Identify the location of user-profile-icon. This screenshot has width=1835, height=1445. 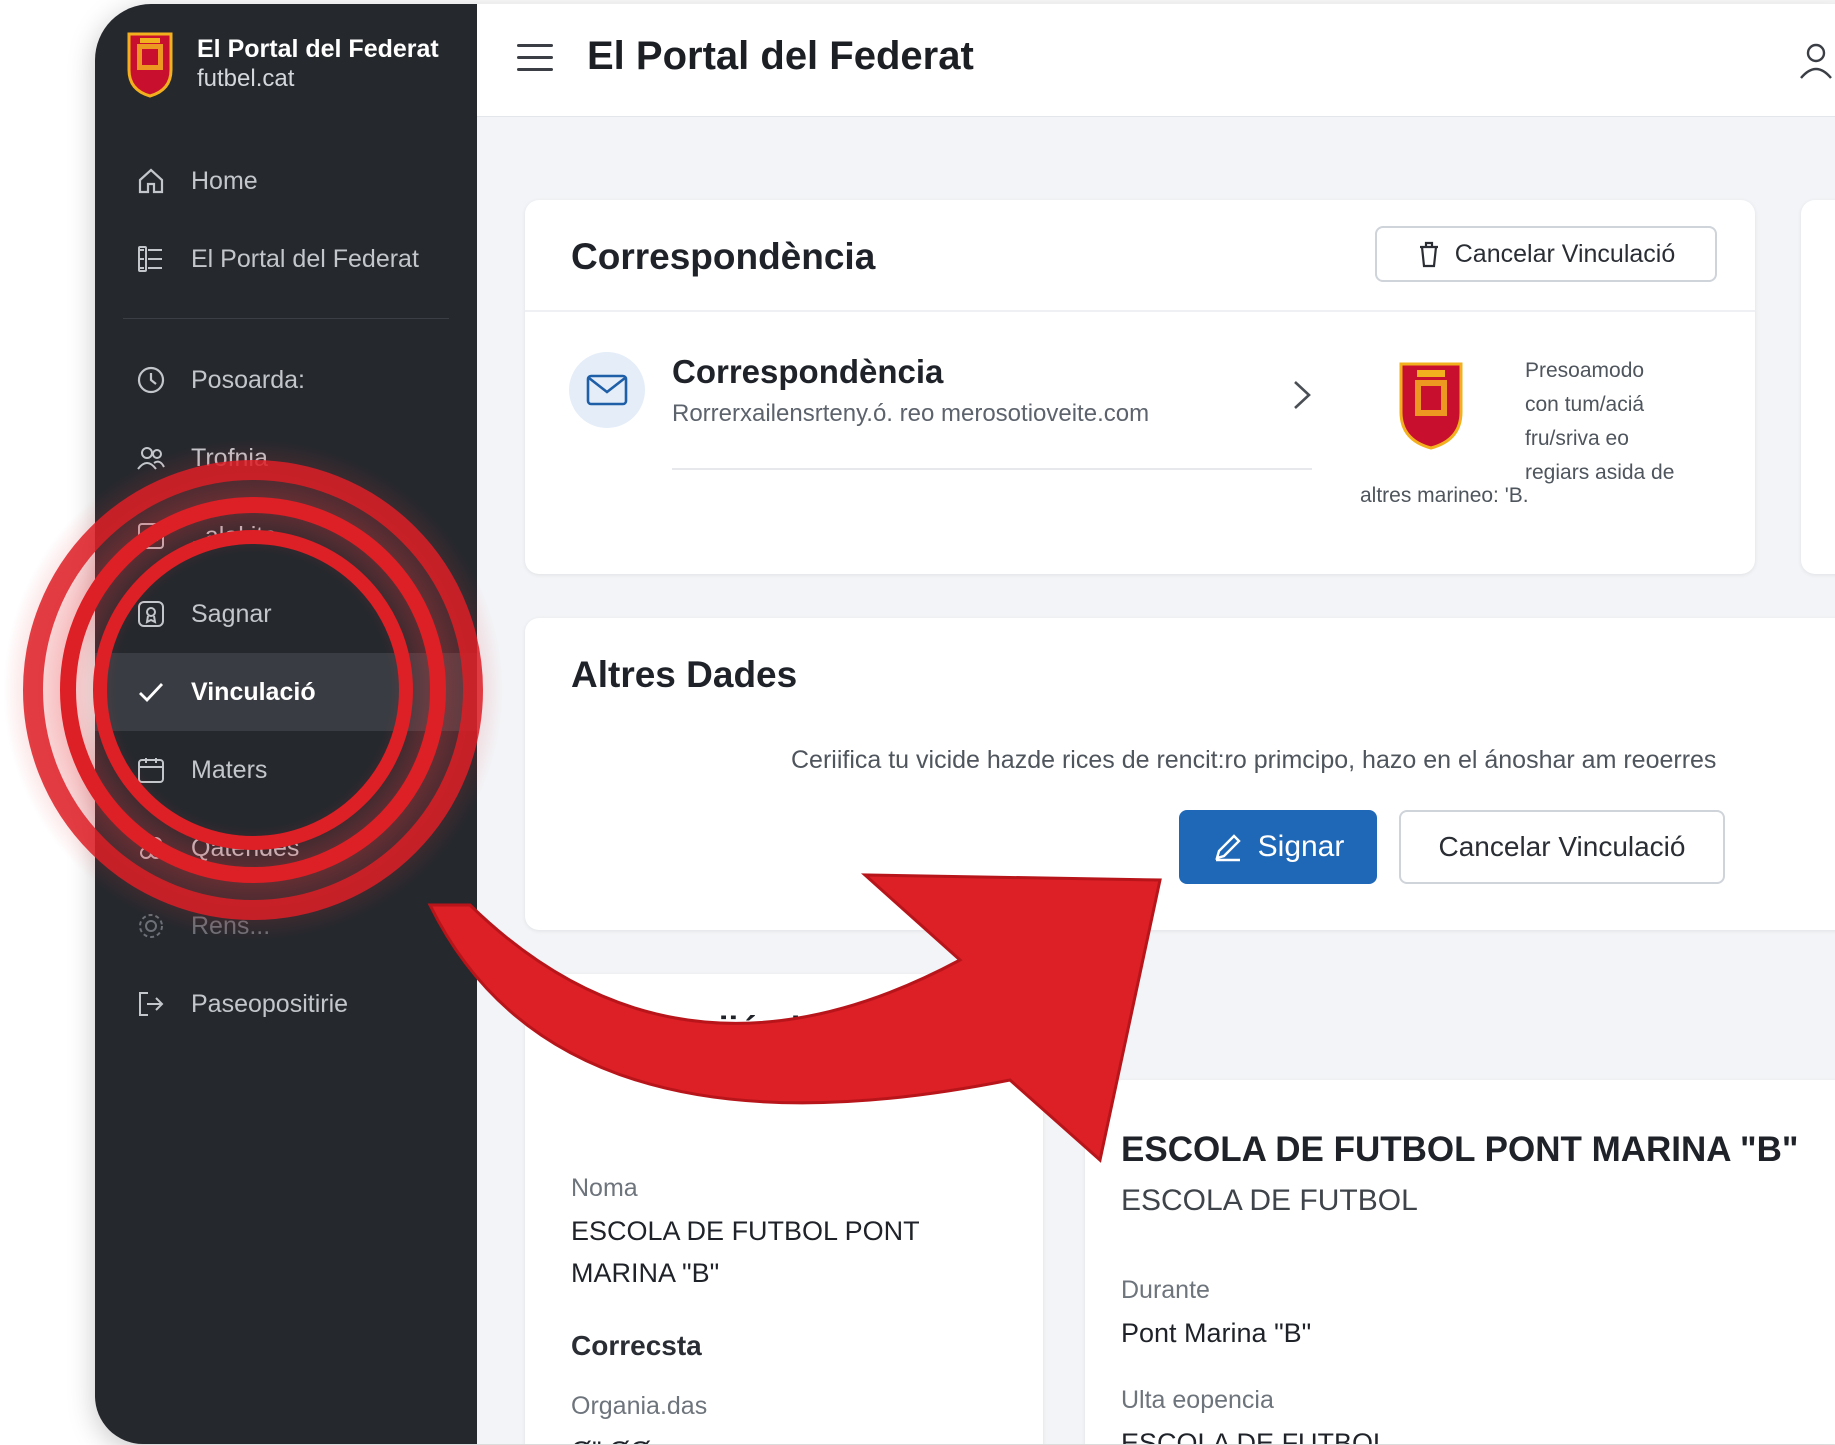
(1816, 61).